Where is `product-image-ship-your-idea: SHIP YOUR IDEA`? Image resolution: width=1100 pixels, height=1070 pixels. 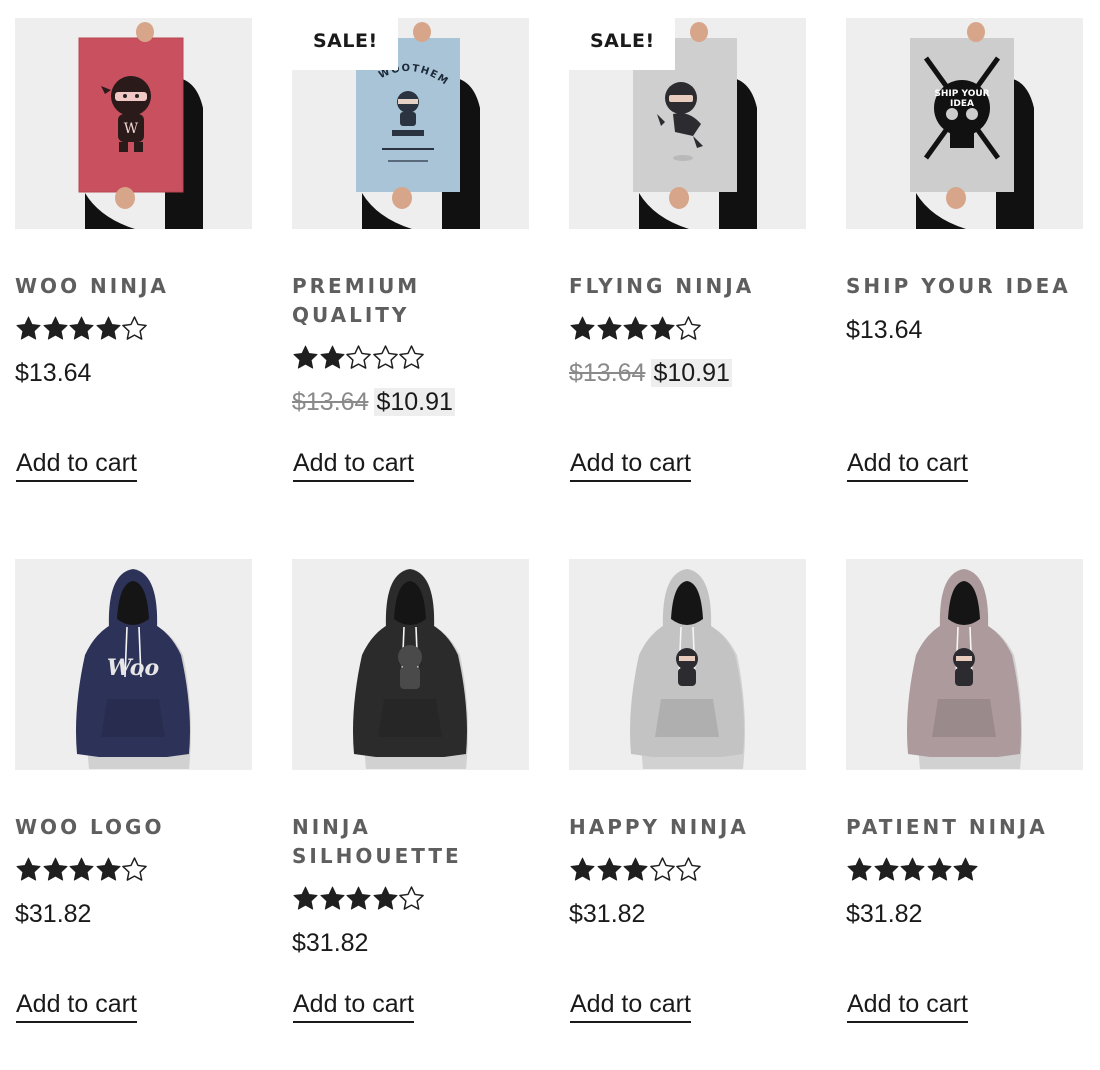 product-image-ship-your-idea: SHIP YOUR IDEA is located at coordinates (964, 123).